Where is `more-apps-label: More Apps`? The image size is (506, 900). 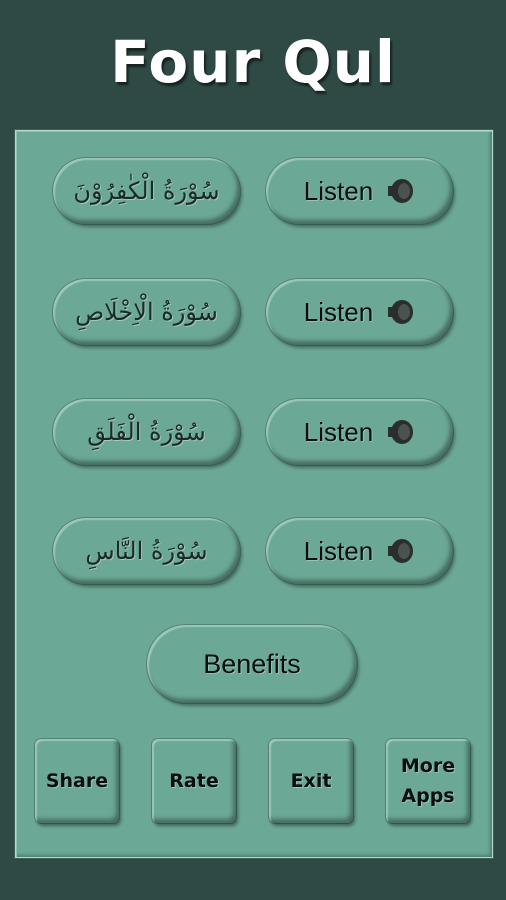 more-apps-label: More Apps is located at coordinates (428, 781).